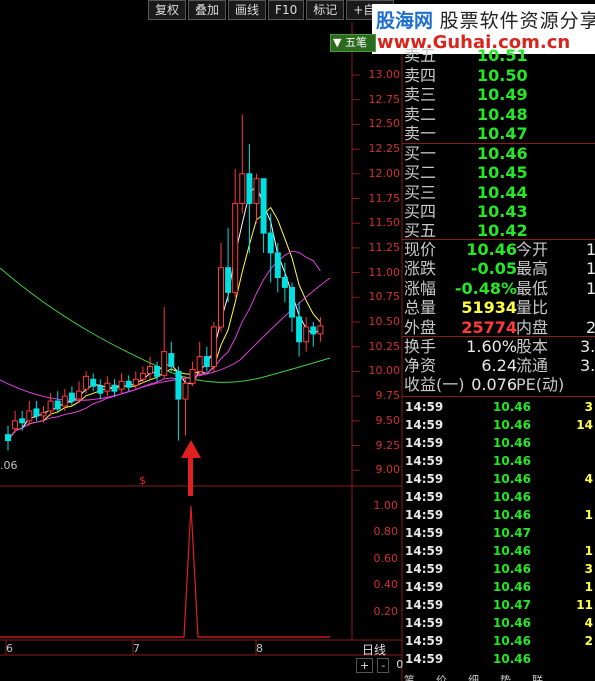 This screenshot has height=681, width=595. I want to click on price-tick-label: 12.50, so click(384, 124).